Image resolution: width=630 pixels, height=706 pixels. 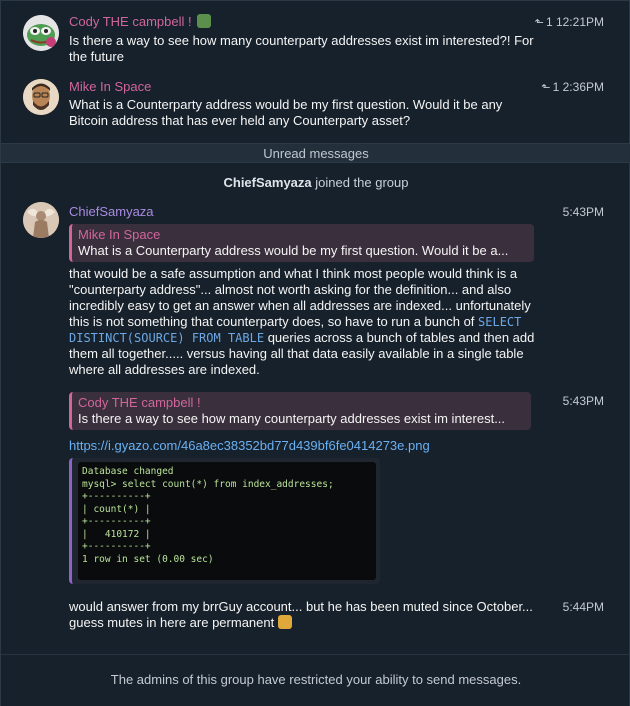 I want to click on person-avatar-icon, so click(x=41, y=97).